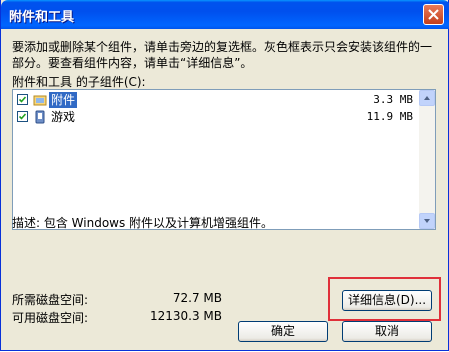 The height and width of the screenshot is (352, 449). I want to click on checkbox-accessories, so click(22, 99).